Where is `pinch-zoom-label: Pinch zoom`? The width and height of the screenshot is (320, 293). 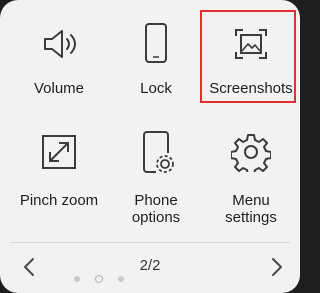 pinch-zoom-label: Pinch zoom is located at coordinates (59, 200).